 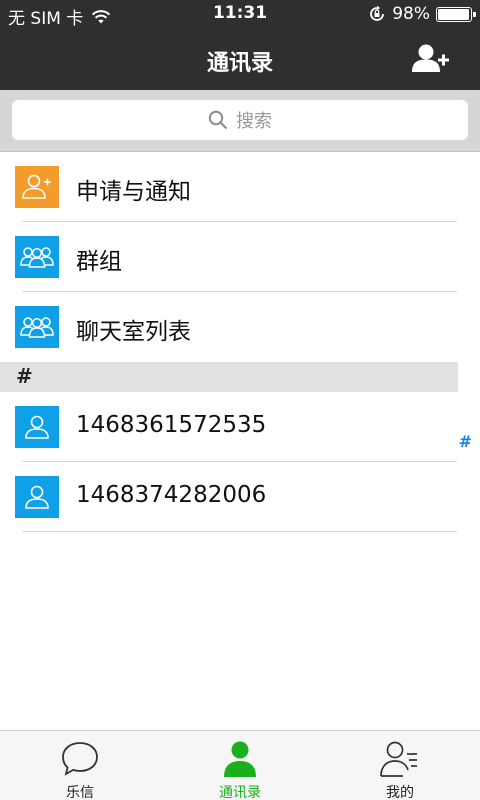 I want to click on nav-bar: 通讯录, so click(x=240, y=60).